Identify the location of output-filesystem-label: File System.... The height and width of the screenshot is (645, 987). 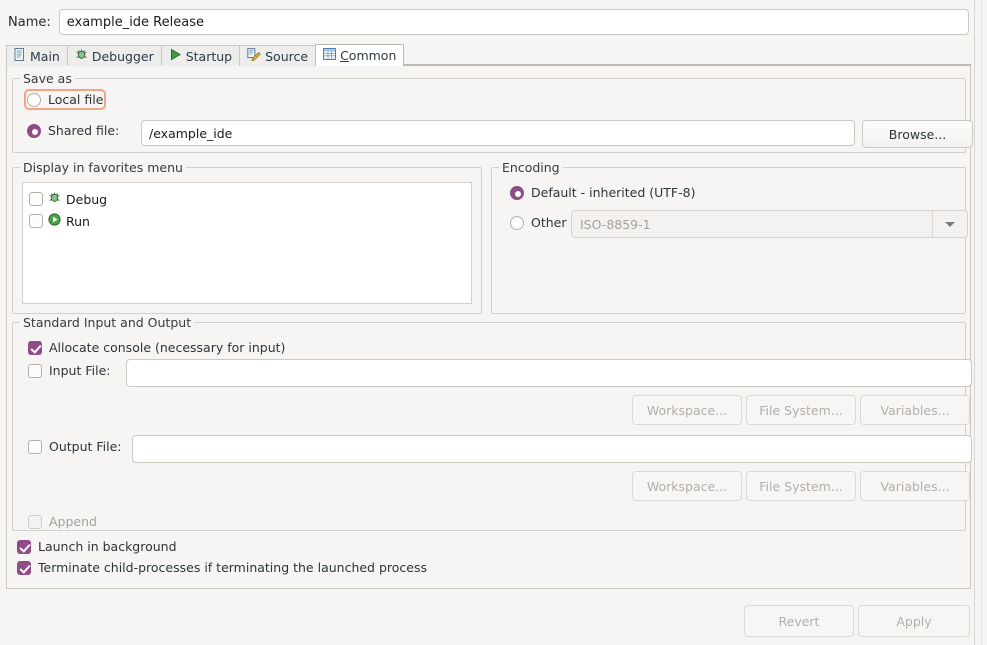
(801, 486).